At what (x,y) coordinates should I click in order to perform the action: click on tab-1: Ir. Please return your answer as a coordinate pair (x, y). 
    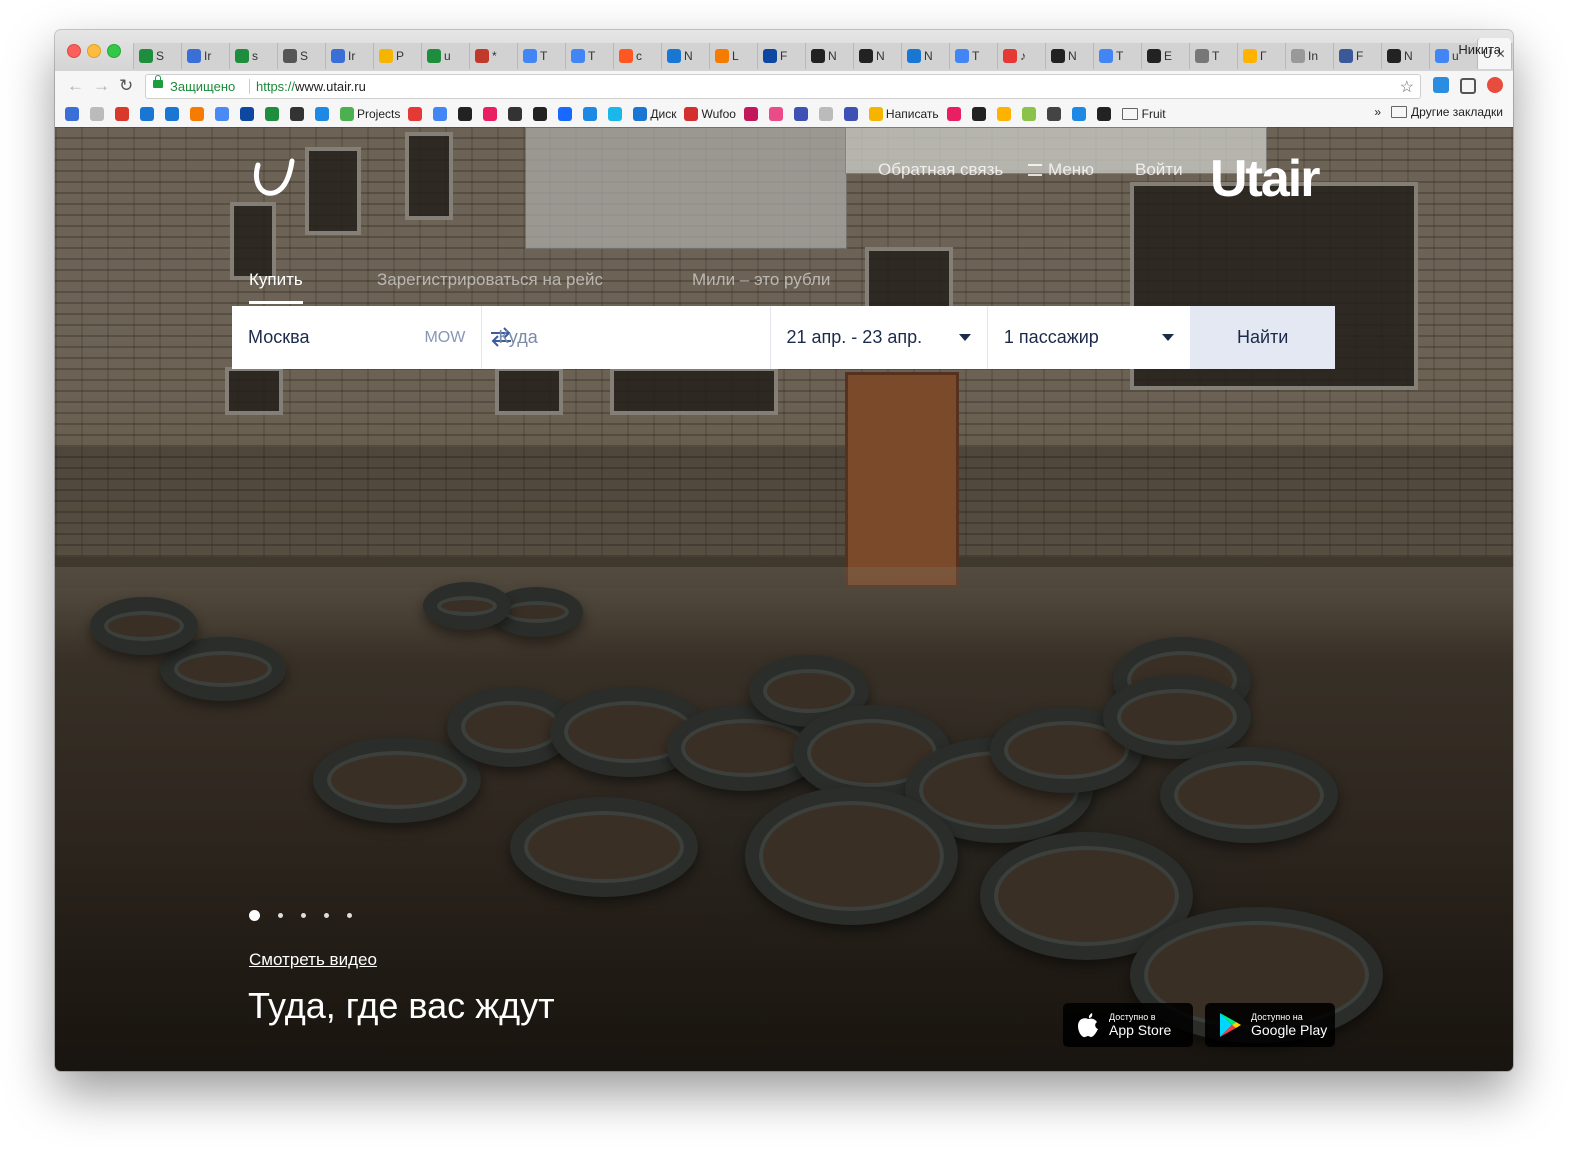
    Looking at the image, I should click on (205, 56).